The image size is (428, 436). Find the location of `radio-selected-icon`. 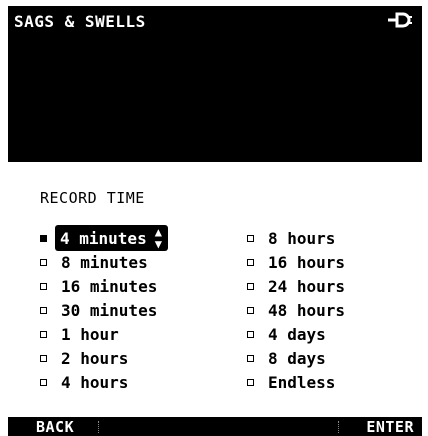

radio-selected-icon is located at coordinates (43, 238).